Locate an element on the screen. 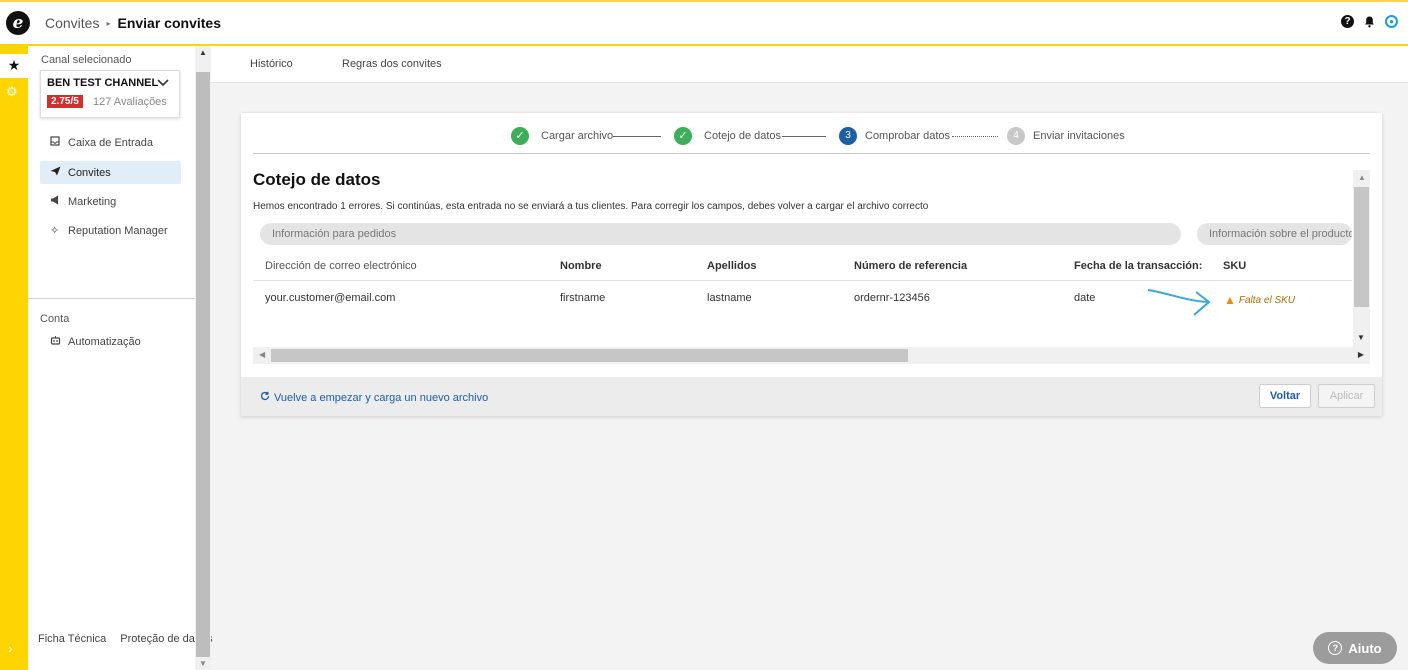  cell-email: your.customer@email.com is located at coordinates (330, 298).